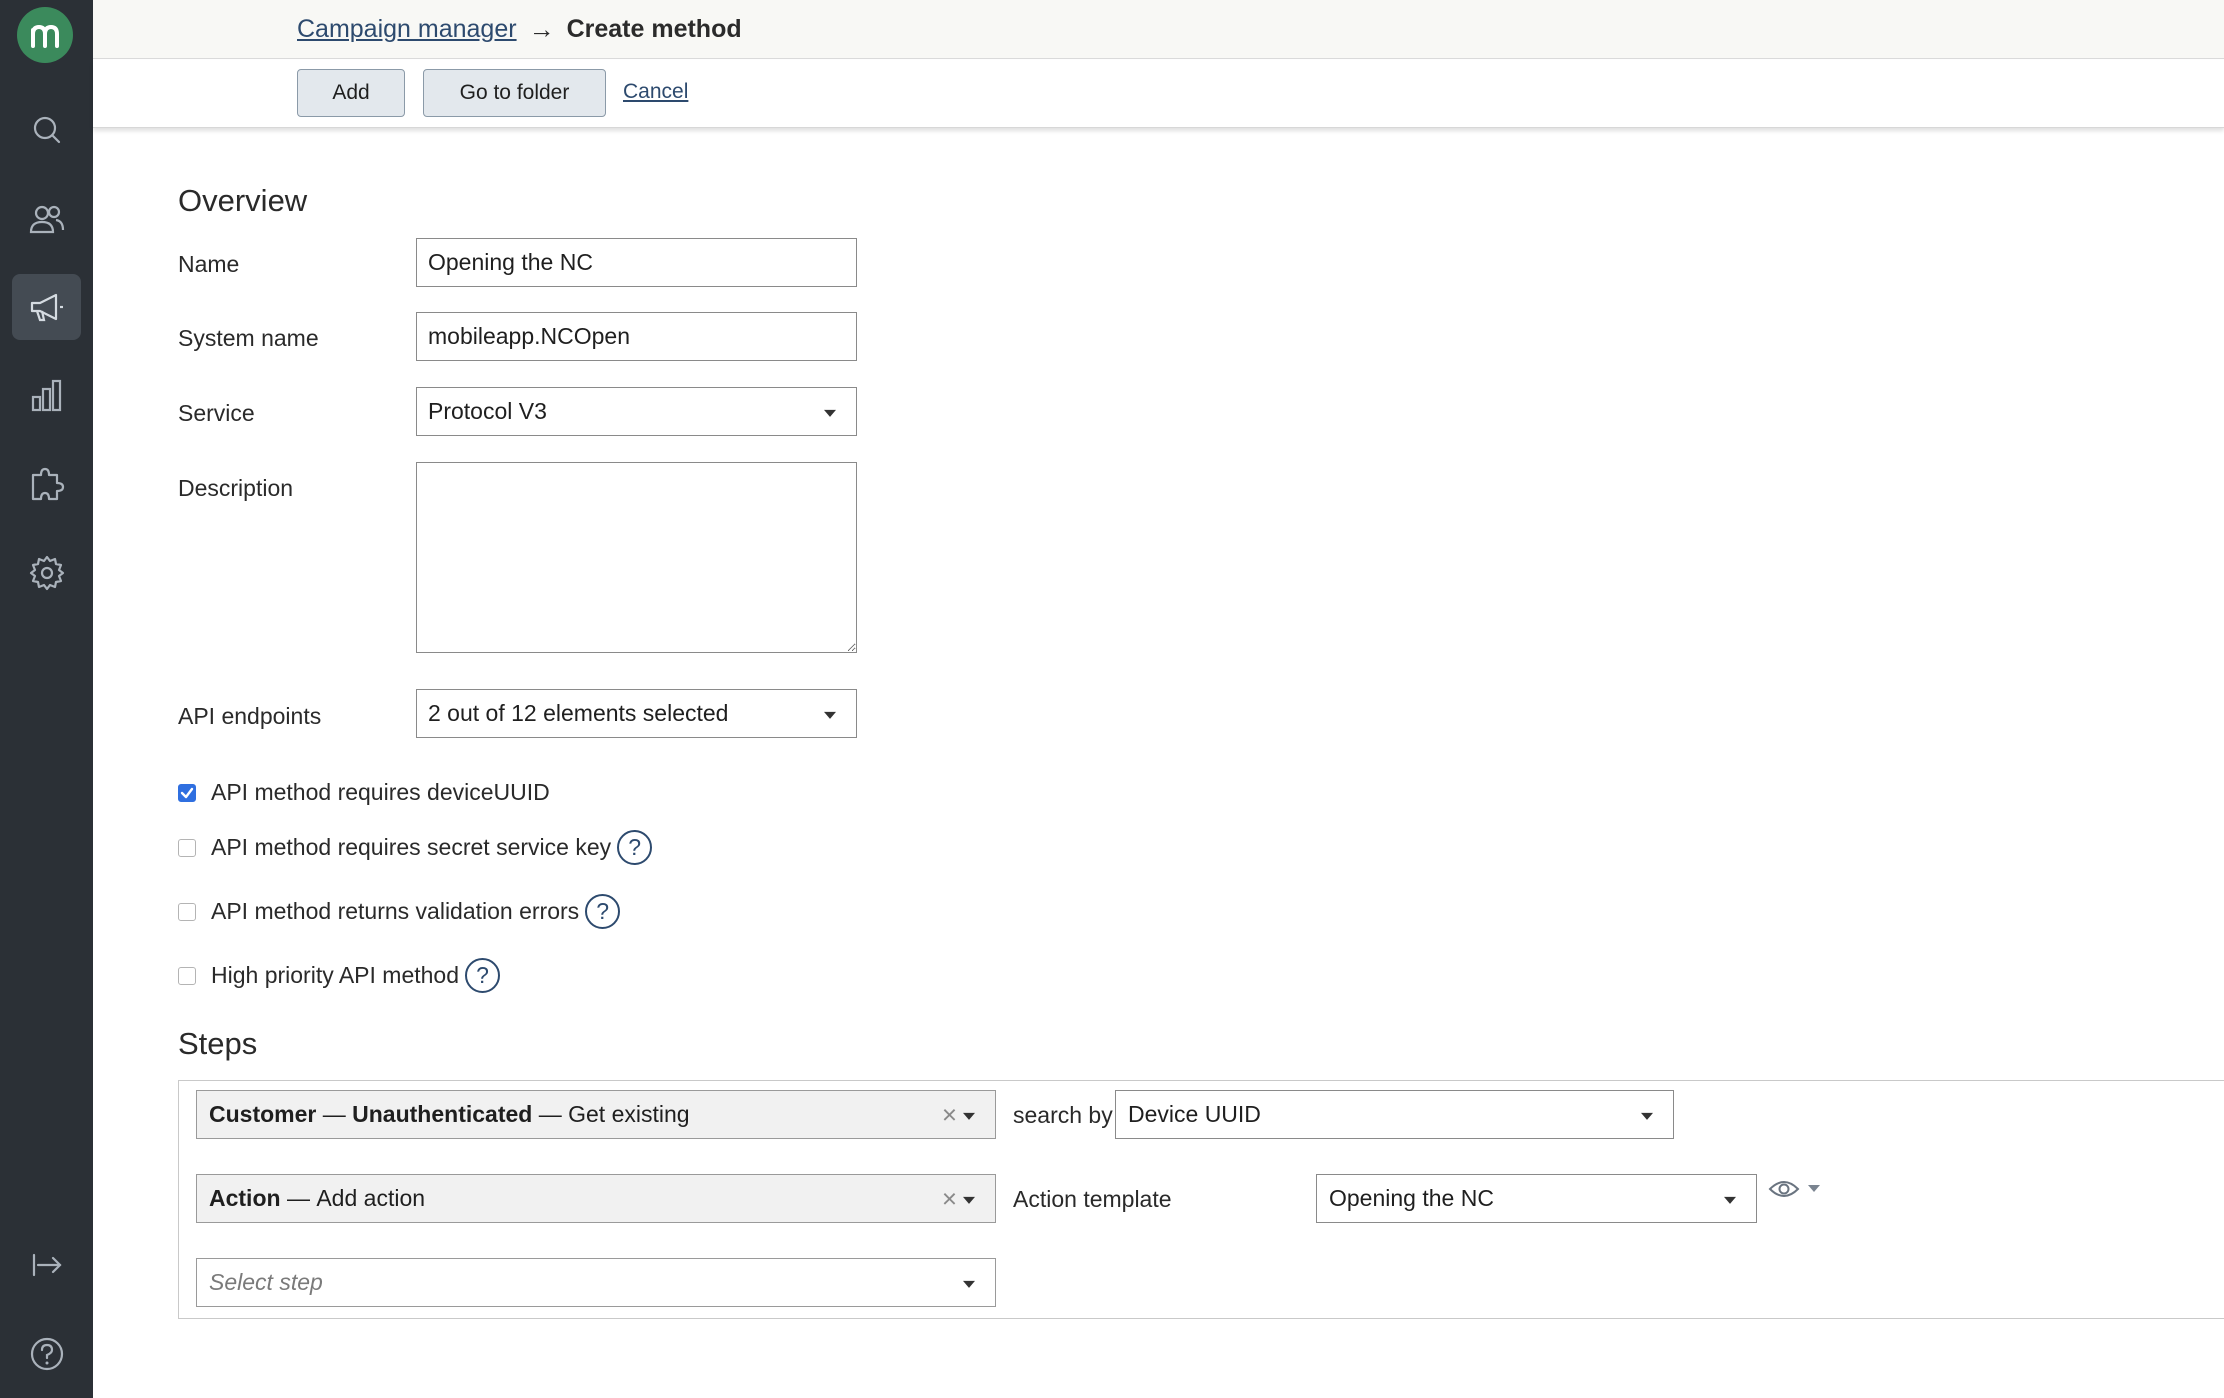  Describe the element at coordinates (371, 1198) in the screenshot. I see `step-operation: Add action` at that location.